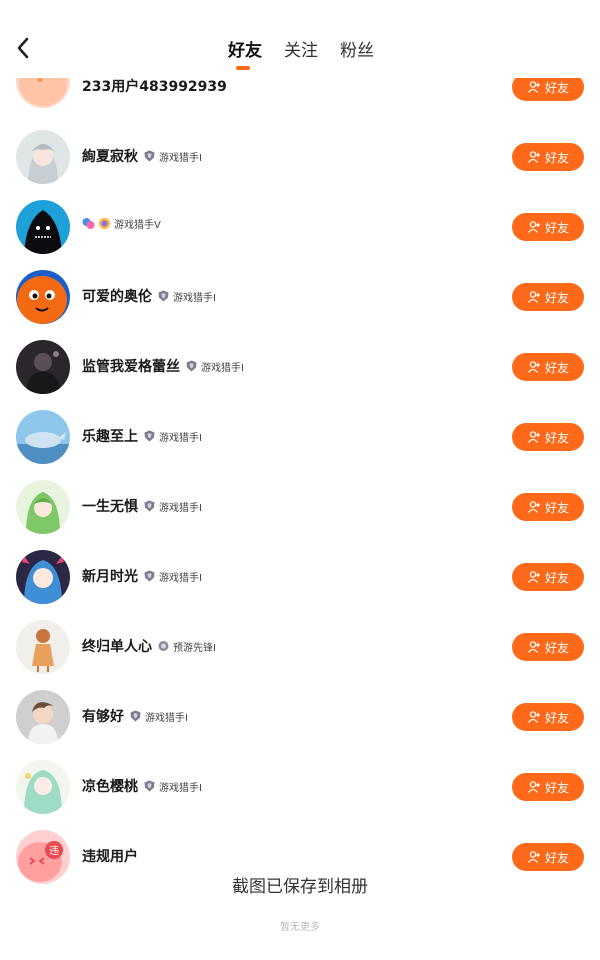 The height and width of the screenshot is (960, 600). What do you see at coordinates (137, 225) in the screenshot?
I see `badge-label: 游戏猎手V` at bounding box center [137, 225].